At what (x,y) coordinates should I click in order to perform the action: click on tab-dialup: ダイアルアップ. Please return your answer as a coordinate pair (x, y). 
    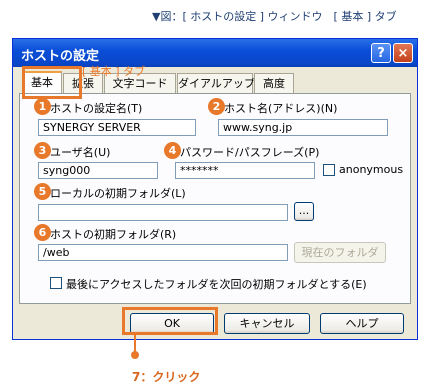
    Looking at the image, I should click on (216, 83).